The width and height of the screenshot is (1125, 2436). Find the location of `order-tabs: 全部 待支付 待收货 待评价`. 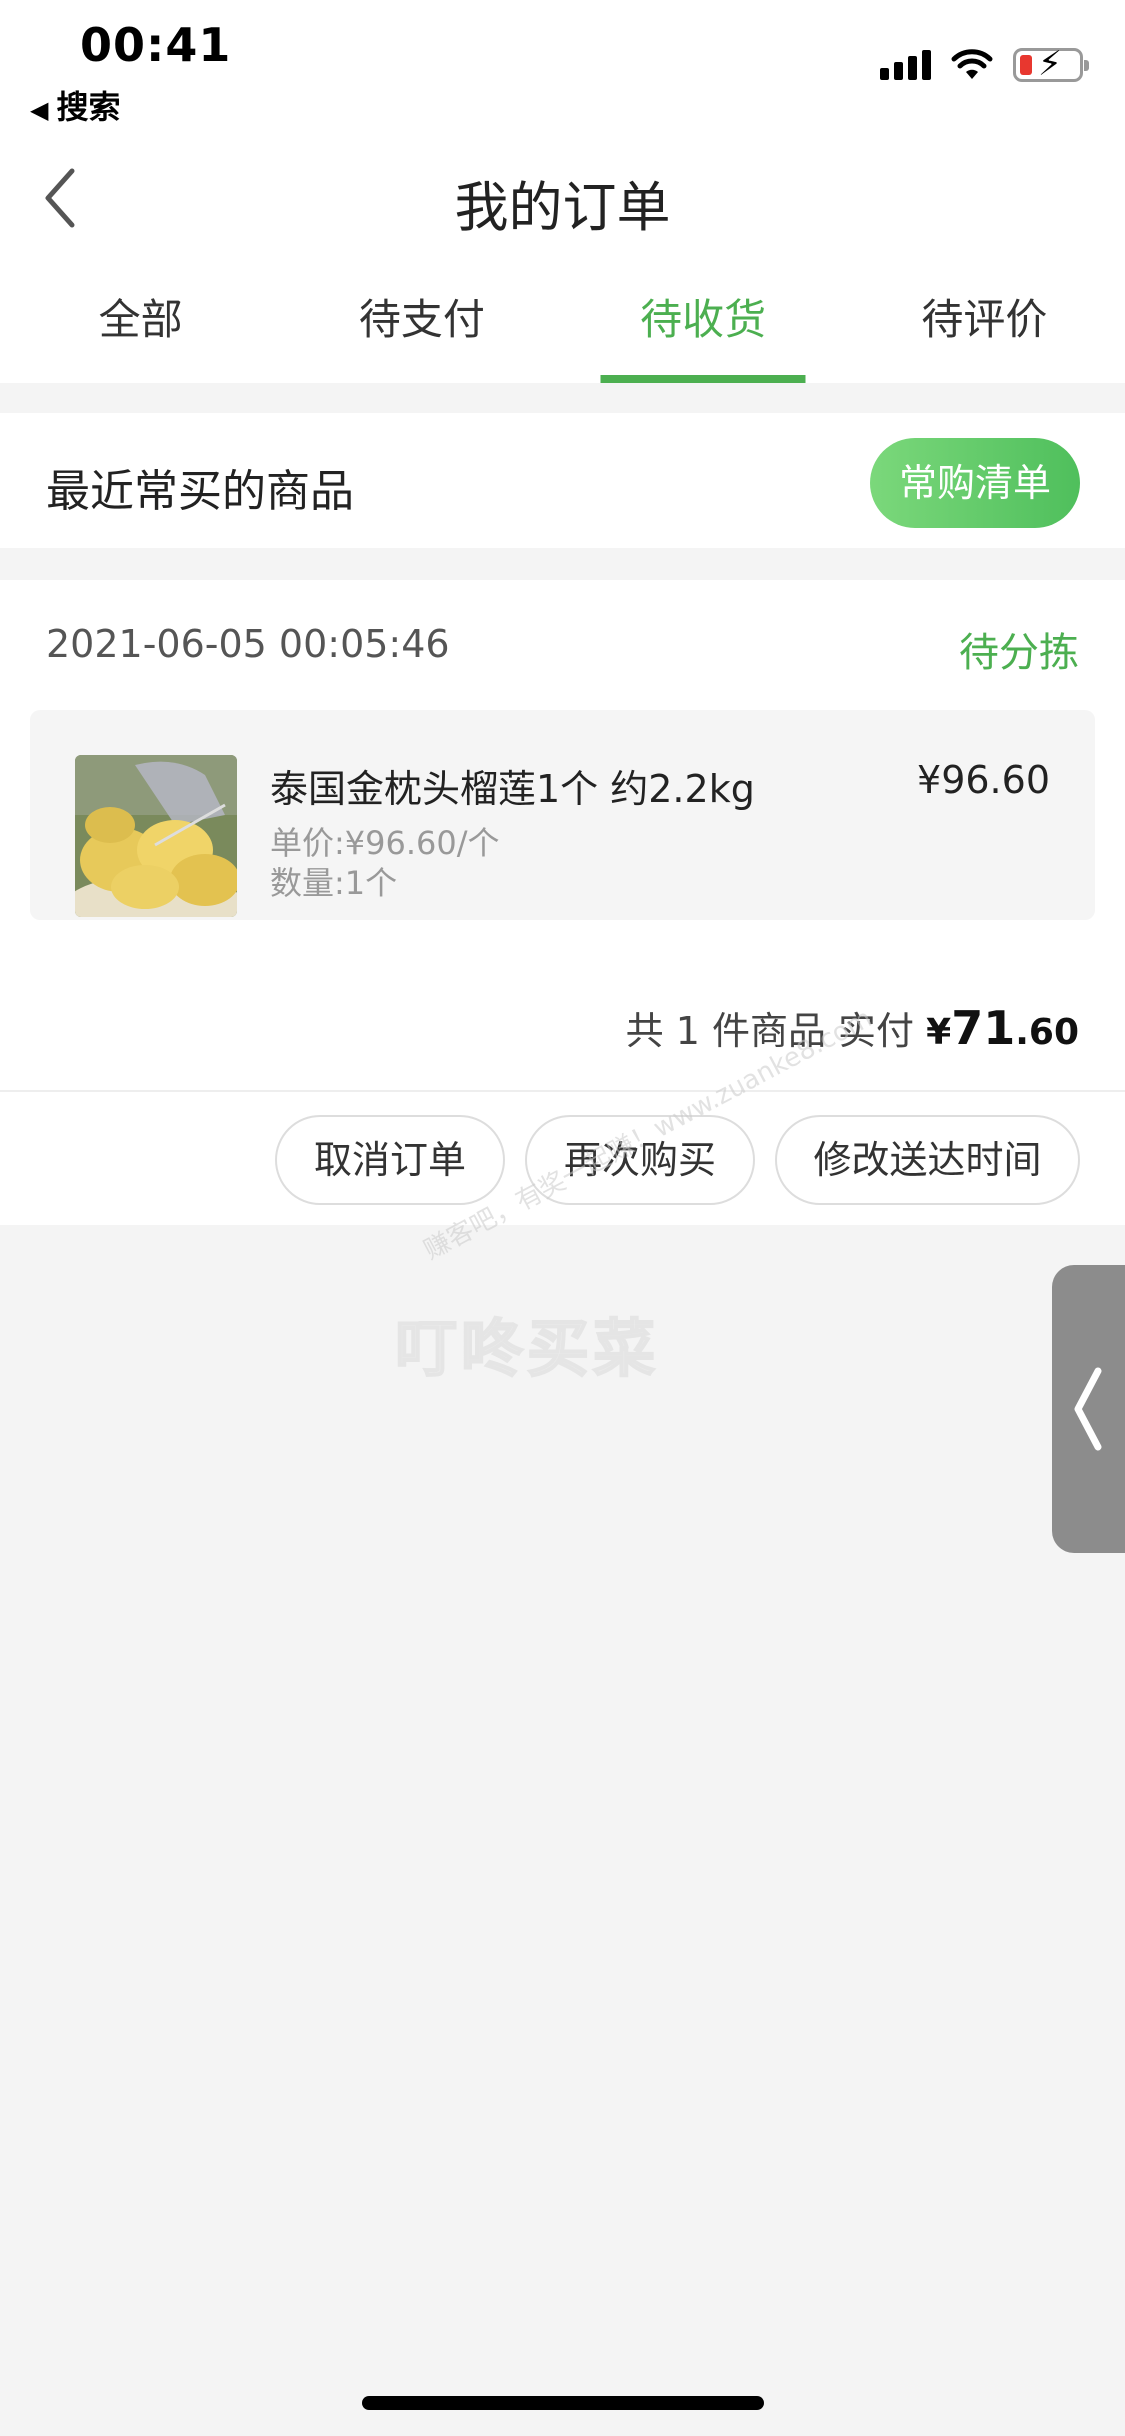

order-tabs: 全部 待支付 待收货 待评价 is located at coordinates (562, 331).